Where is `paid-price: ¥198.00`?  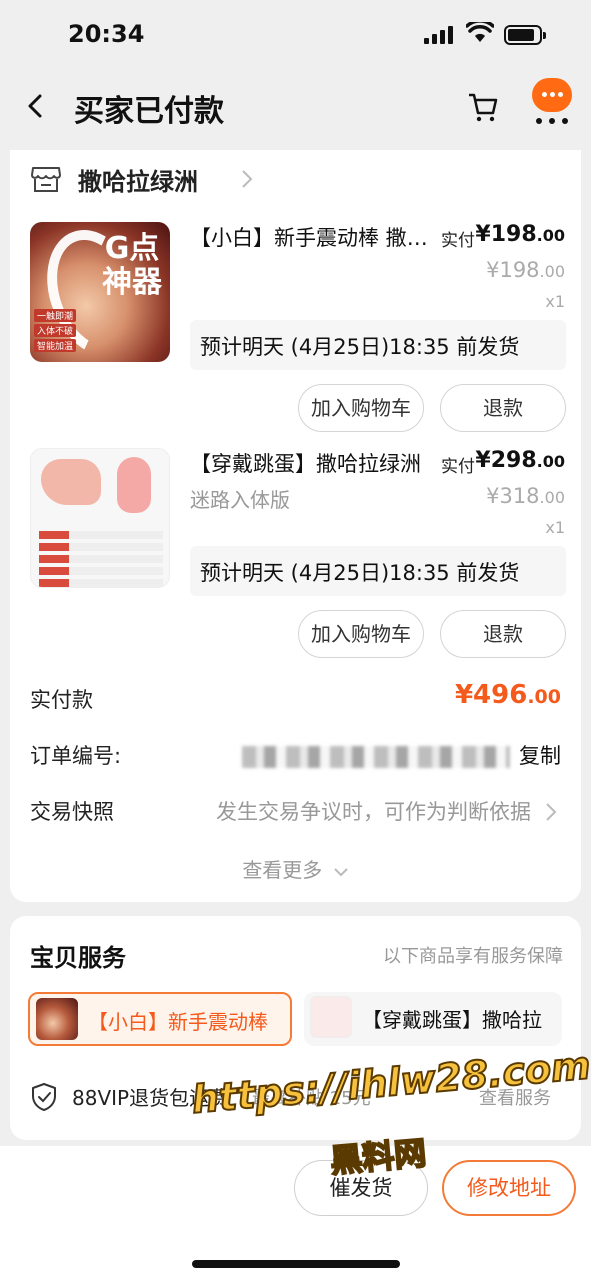
paid-price: ¥198.00 is located at coordinates (520, 234).